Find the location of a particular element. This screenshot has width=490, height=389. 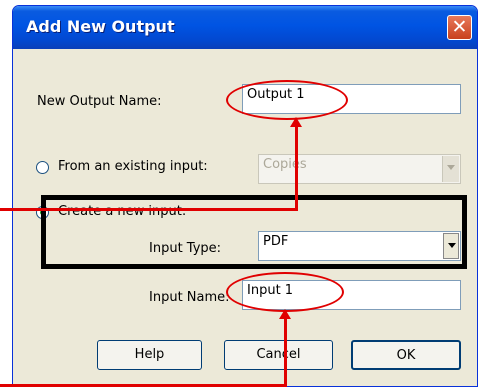

existing-input-value: Copies is located at coordinates (285, 164).